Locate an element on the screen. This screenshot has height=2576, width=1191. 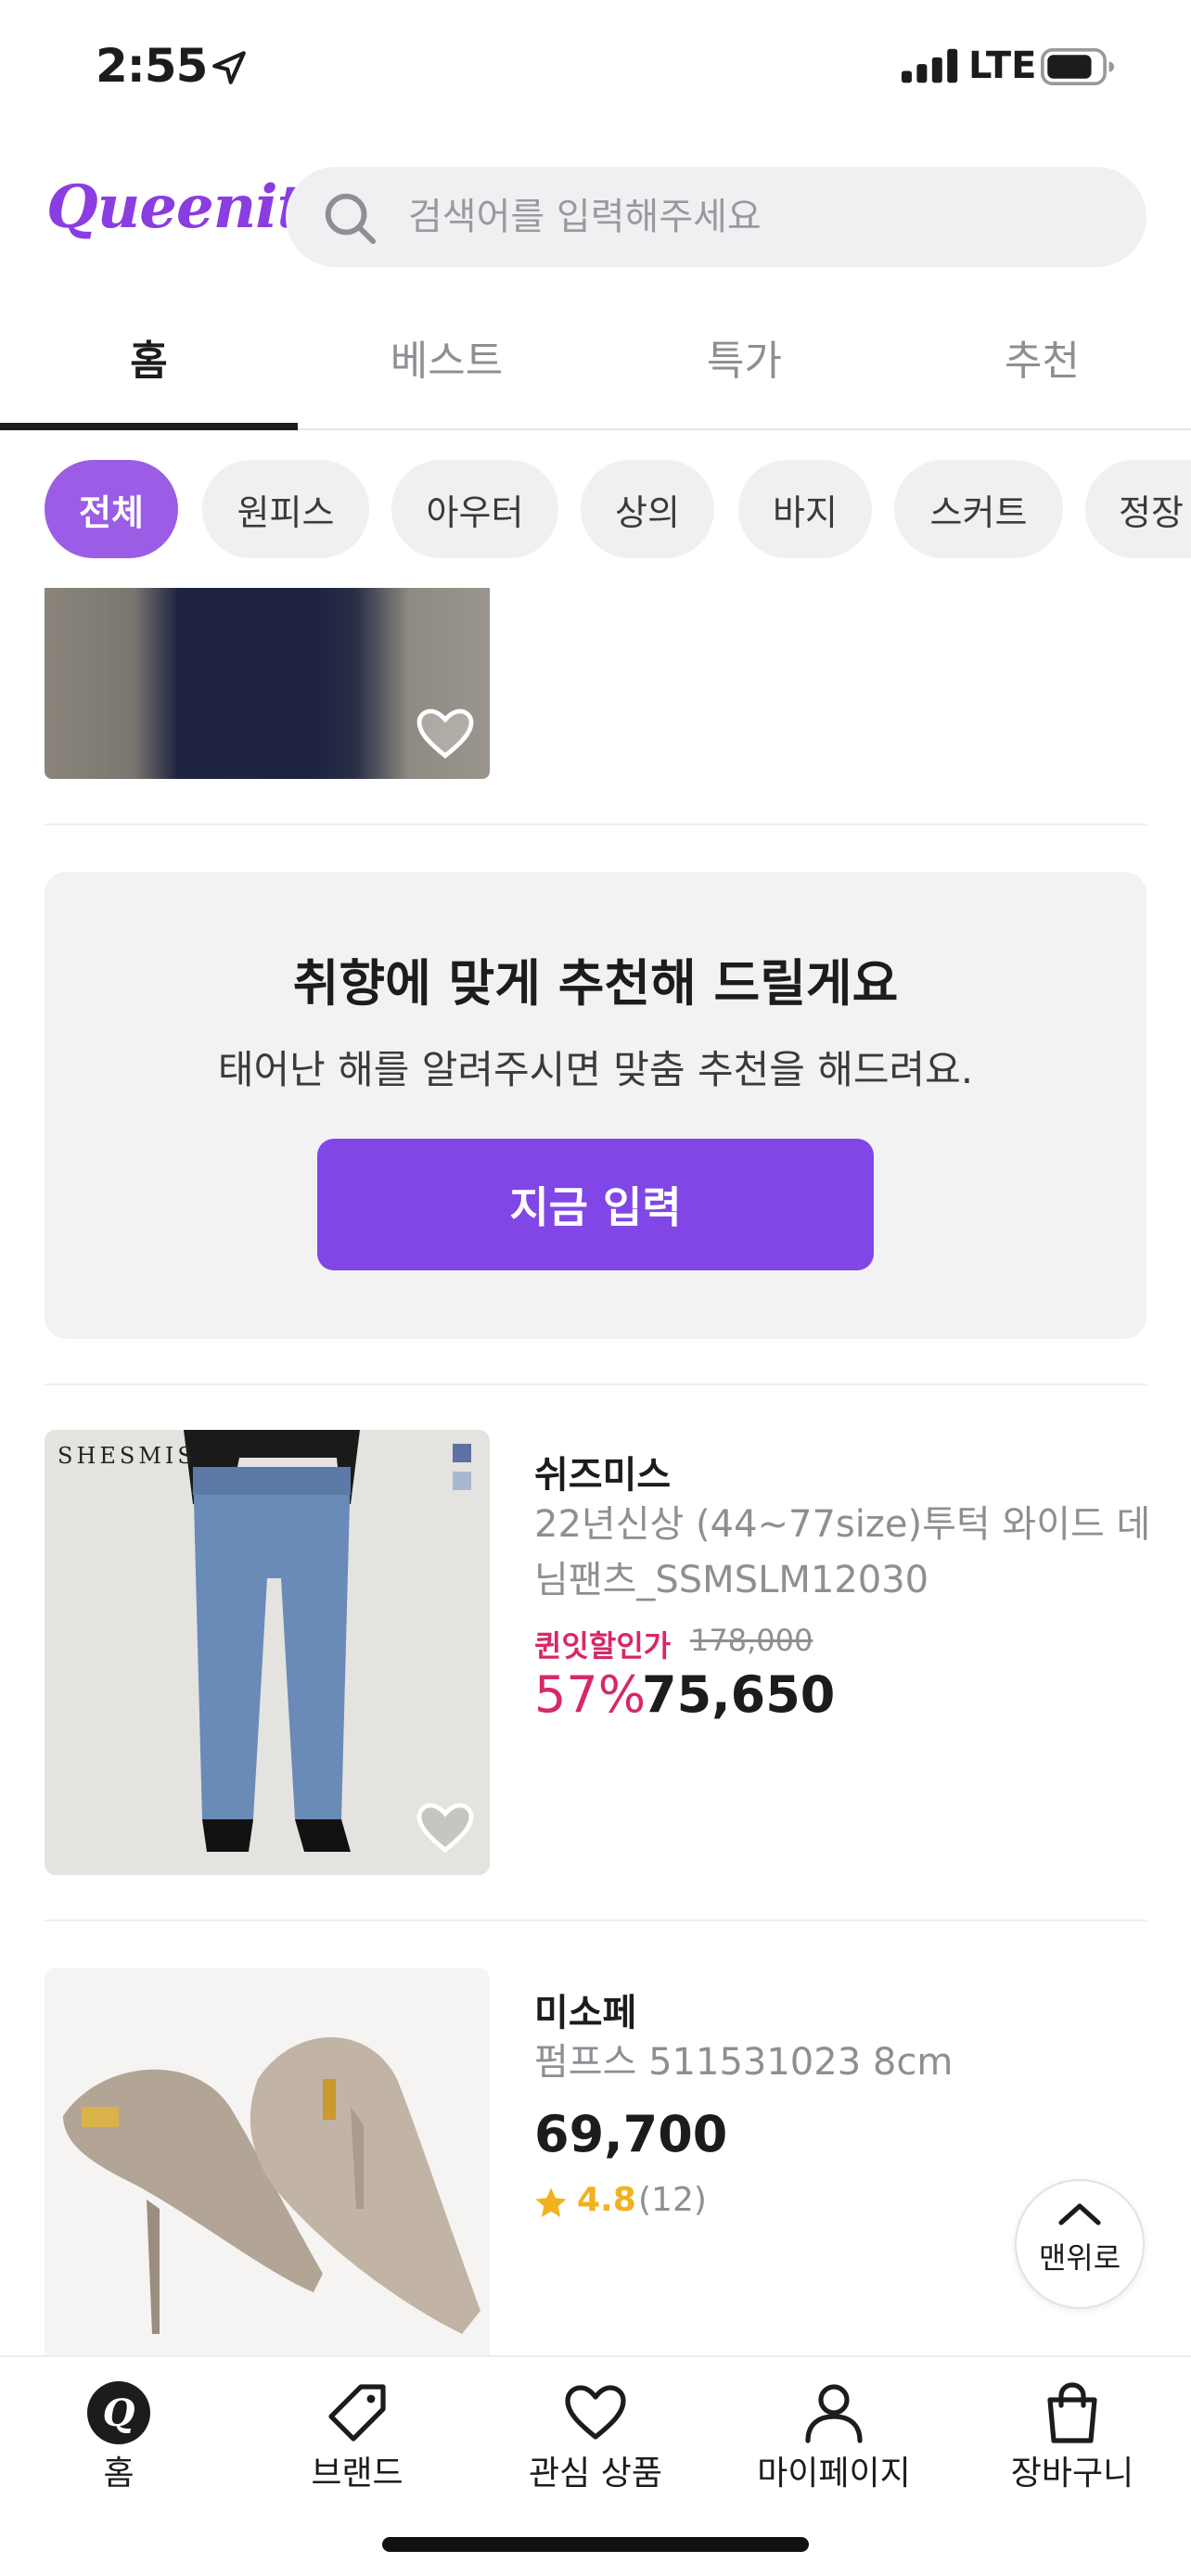
product-price: 75,650 is located at coordinates (739, 1694).